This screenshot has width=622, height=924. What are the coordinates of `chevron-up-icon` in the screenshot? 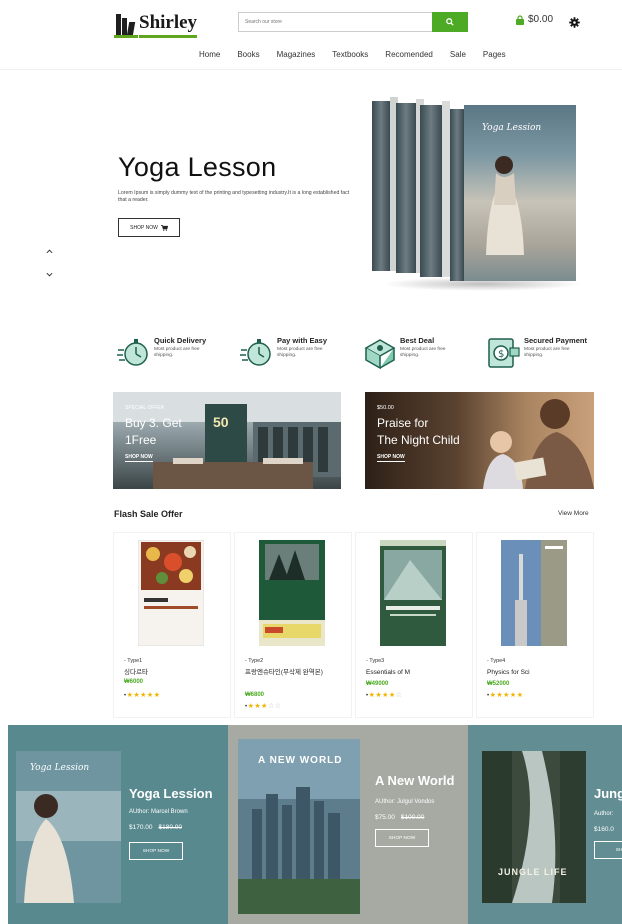 It's located at (49, 250).